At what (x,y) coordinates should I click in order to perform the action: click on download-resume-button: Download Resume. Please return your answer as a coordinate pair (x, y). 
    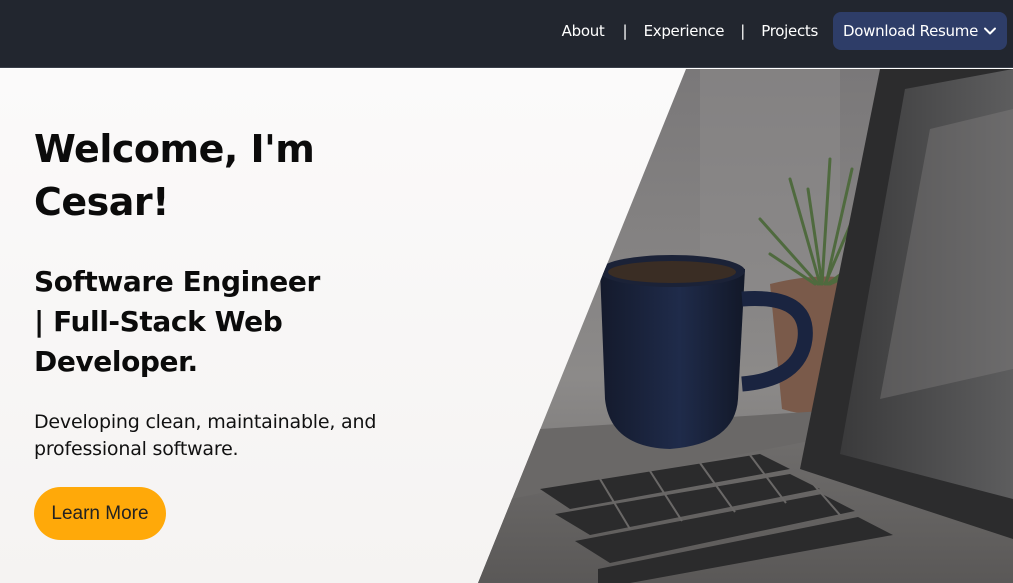
    Looking at the image, I should click on (920, 31).